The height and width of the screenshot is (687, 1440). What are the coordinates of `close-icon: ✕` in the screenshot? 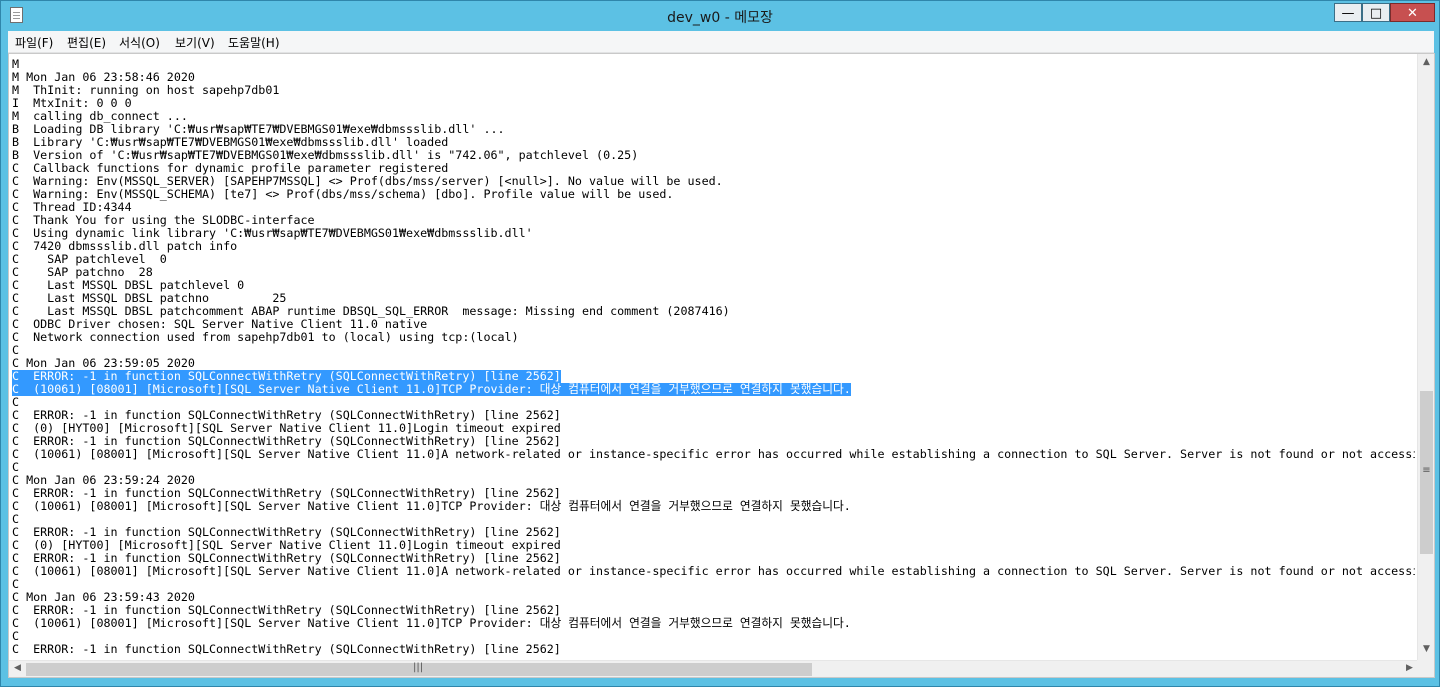 It's located at (1412, 13).